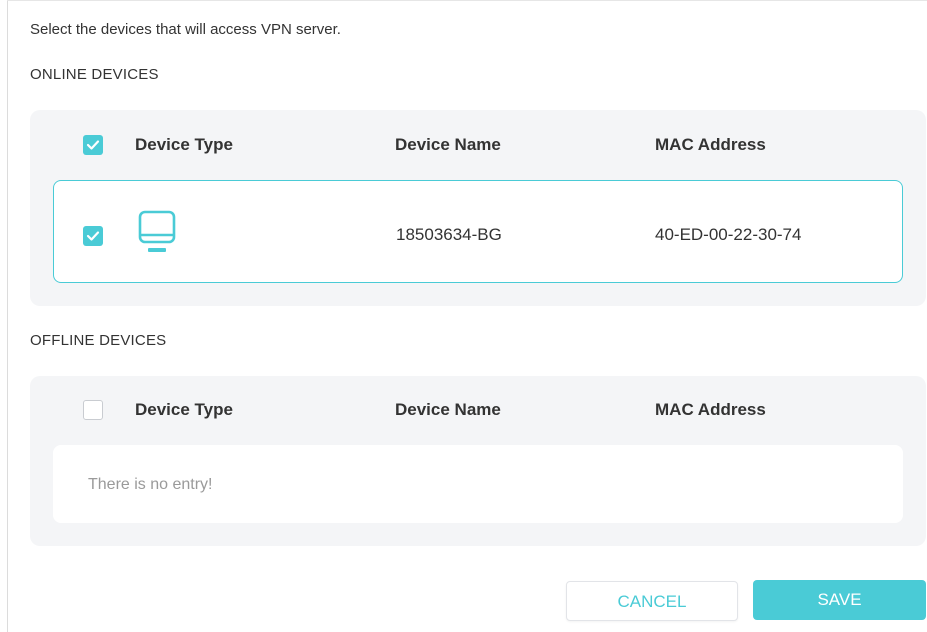 Image resolution: width=927 pixels, height=632 pixels. What do you see at coordinates (652, 601) in the screenshot?
I see `cancel-button: CANCEL` at bounding box center [652, 601].